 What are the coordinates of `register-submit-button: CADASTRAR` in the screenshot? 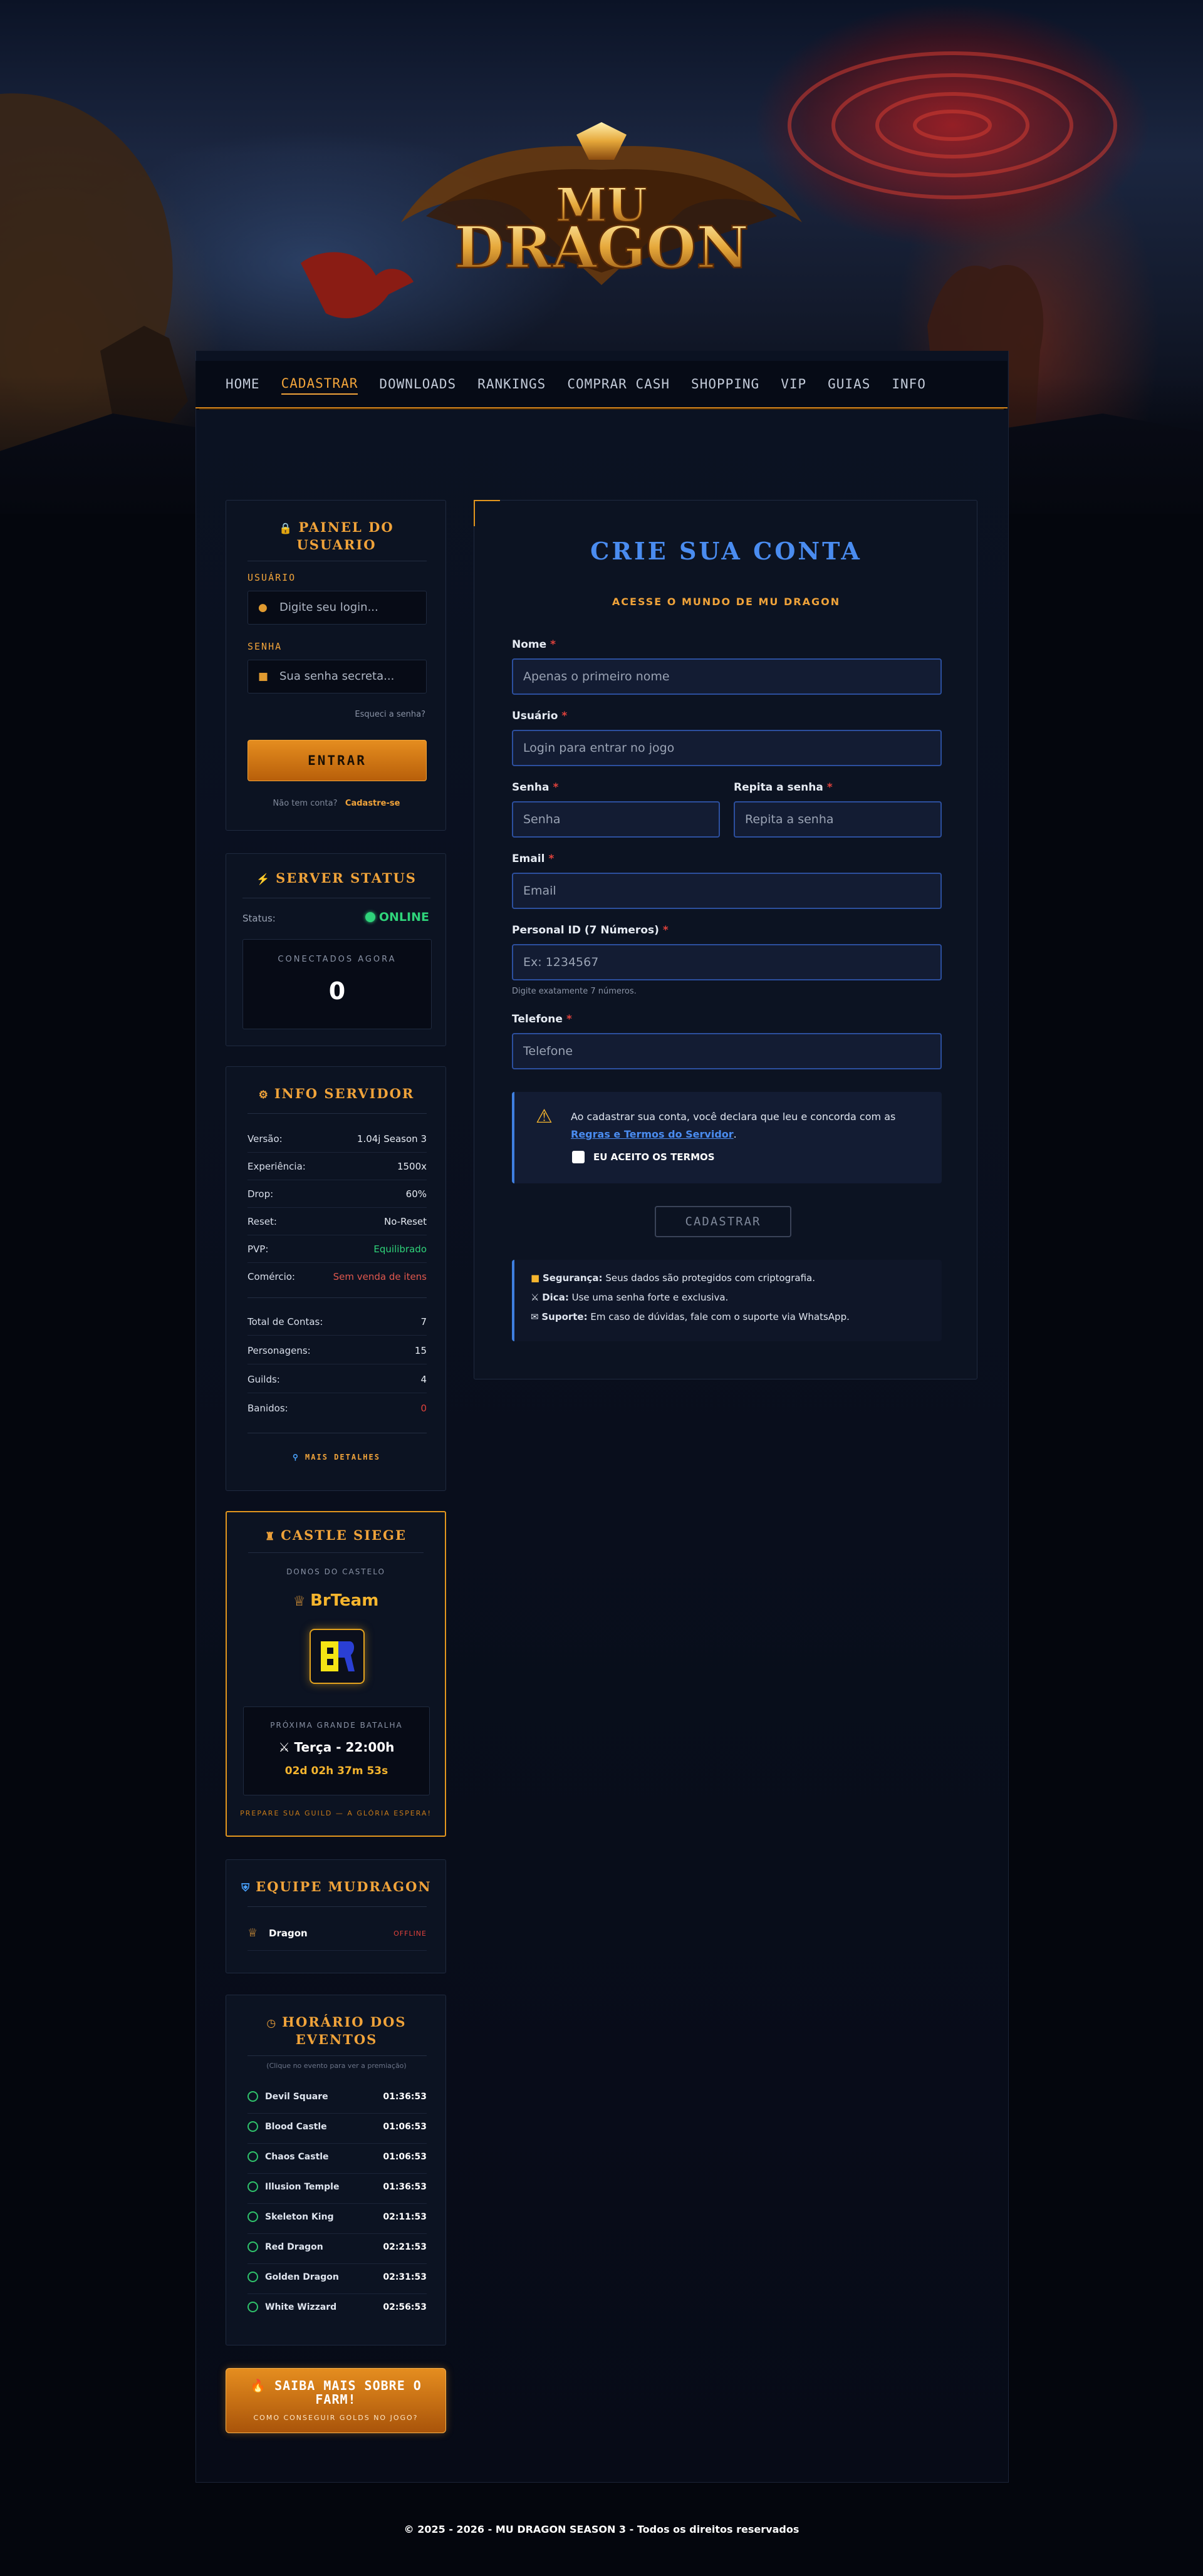 It's located at (723, 1221).